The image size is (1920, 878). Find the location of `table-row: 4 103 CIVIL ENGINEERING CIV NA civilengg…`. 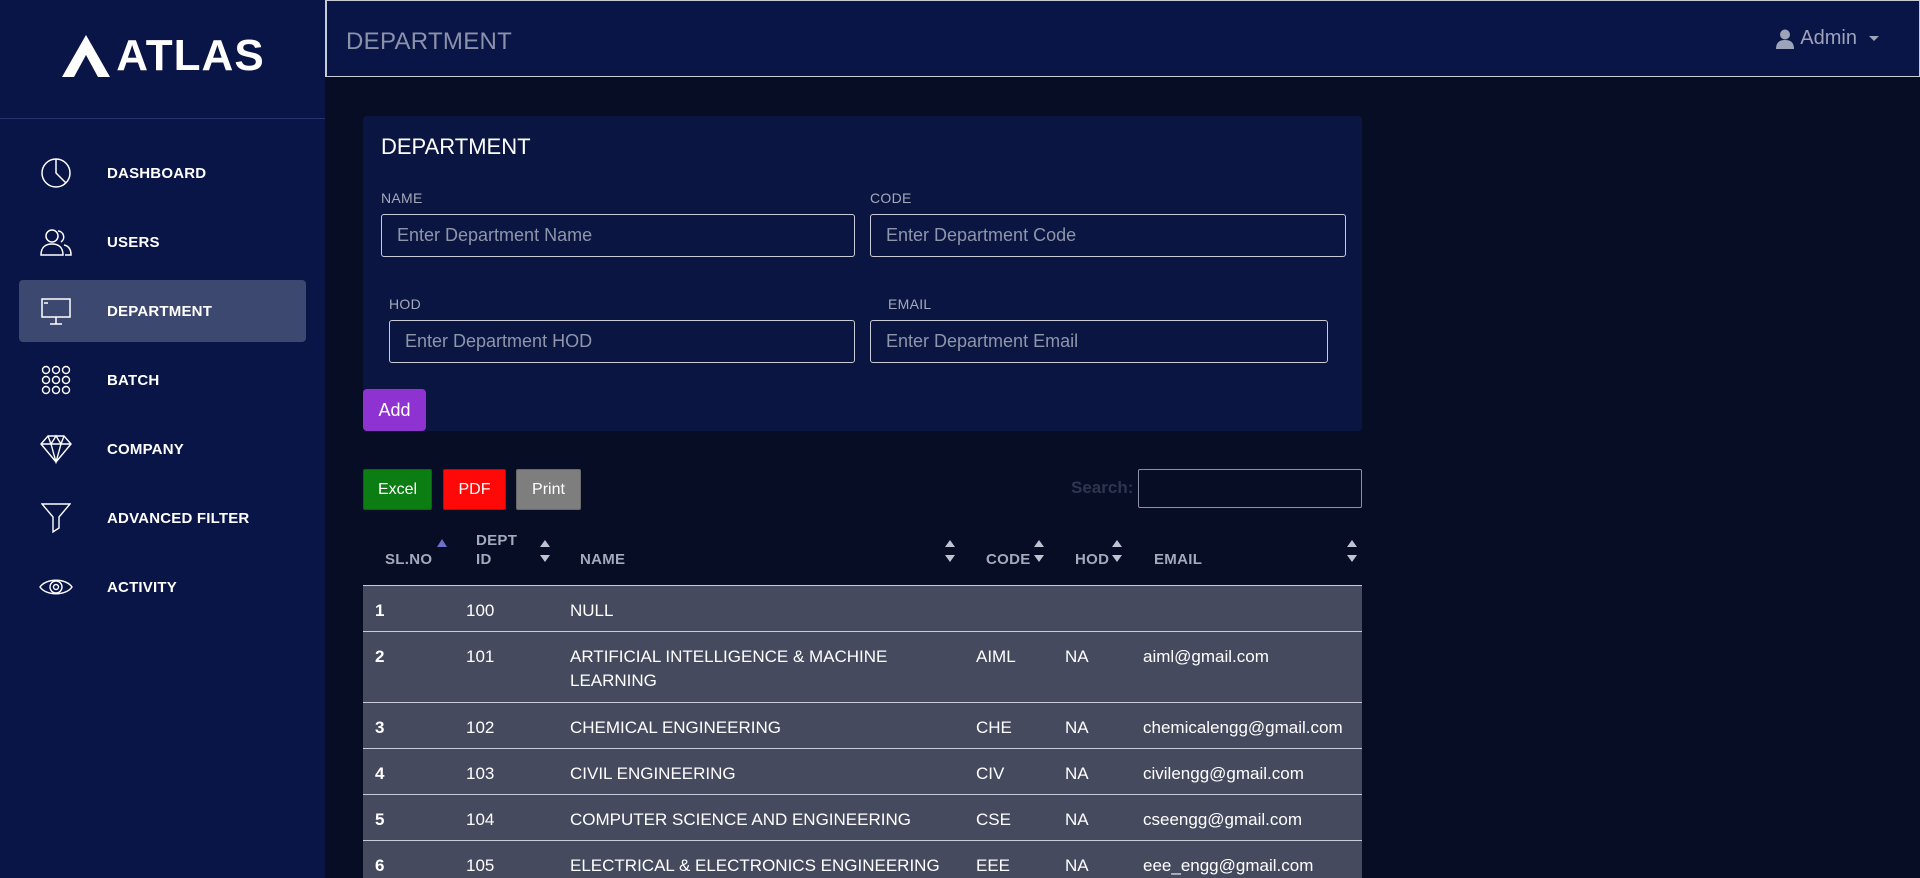

table-row: 4 103 CIVIL ENGINEERING CIV NA civilengg… is located at coordinates (862, 772).